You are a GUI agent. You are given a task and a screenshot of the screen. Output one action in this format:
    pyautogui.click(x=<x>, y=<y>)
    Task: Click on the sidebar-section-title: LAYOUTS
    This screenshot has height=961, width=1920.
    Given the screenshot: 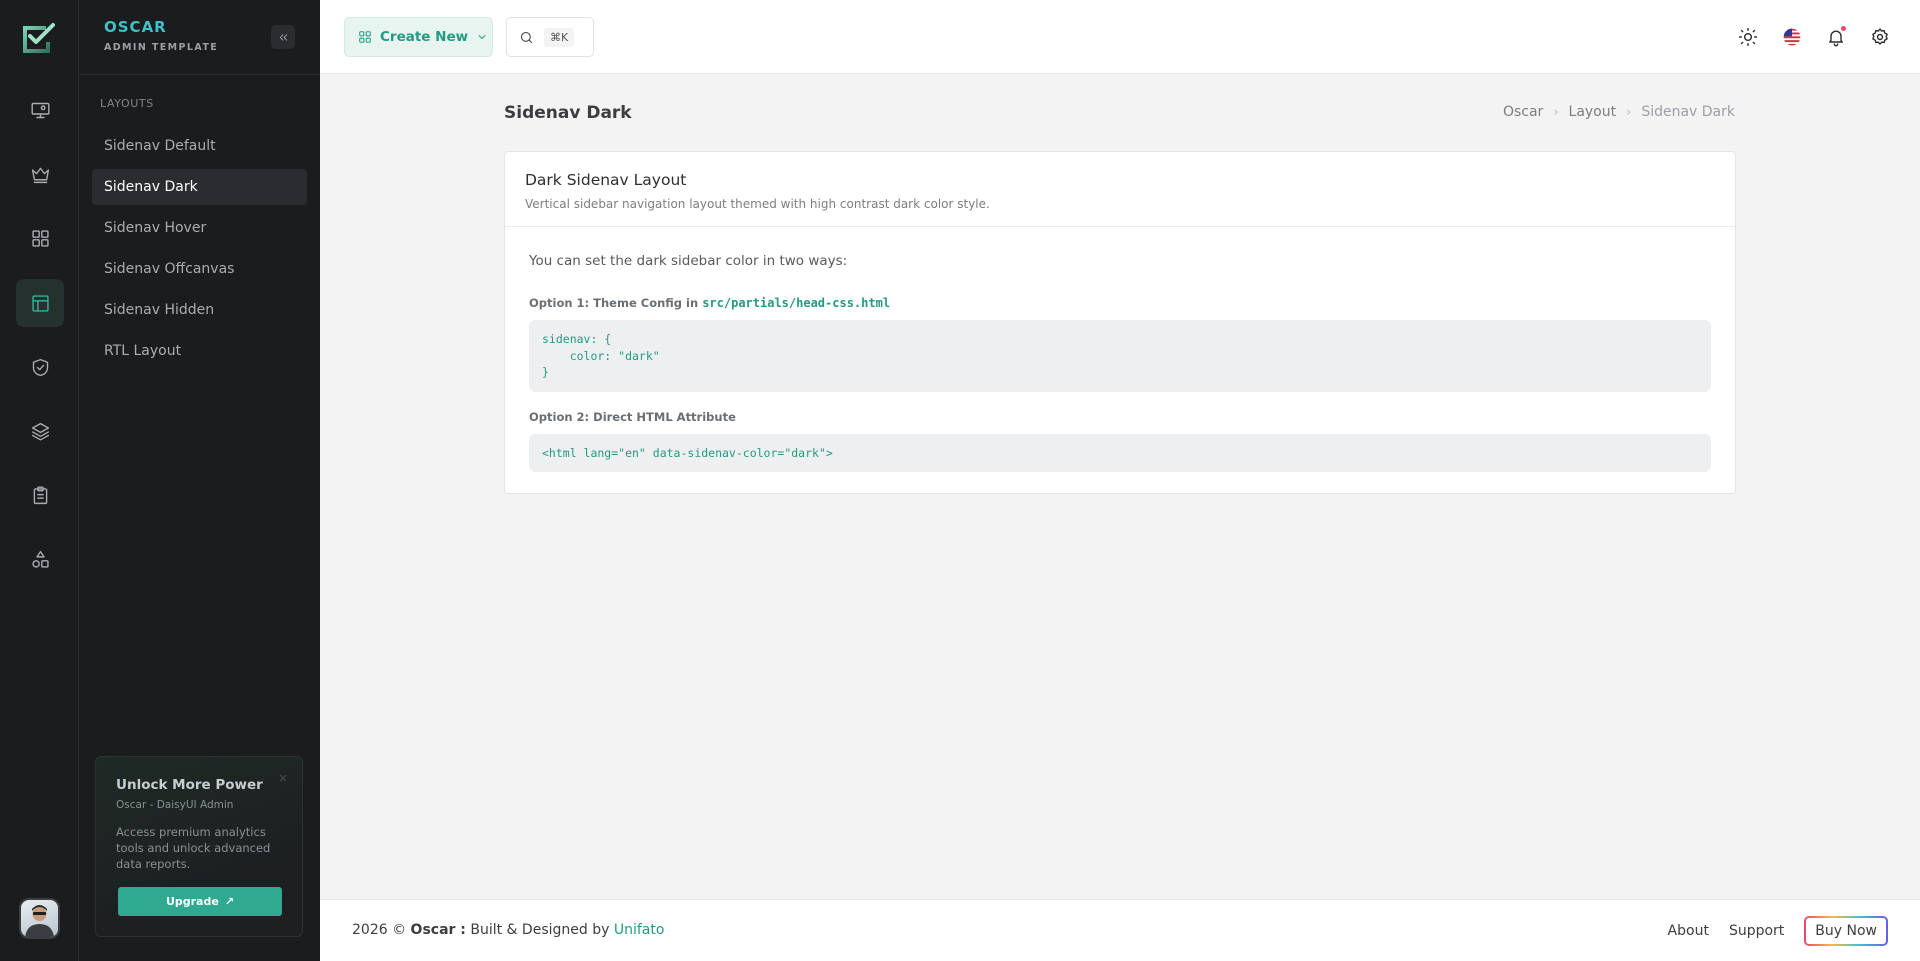 What is the action you would take?
    pyautogui.click(x=127, y=103)
    